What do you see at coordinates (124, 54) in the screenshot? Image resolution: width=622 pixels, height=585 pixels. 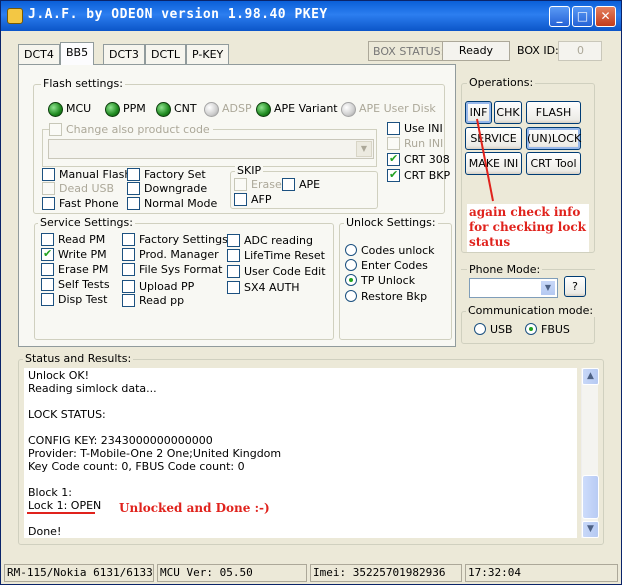 I see `tab-dct3: DCT3` at bounding box center [124, 54].